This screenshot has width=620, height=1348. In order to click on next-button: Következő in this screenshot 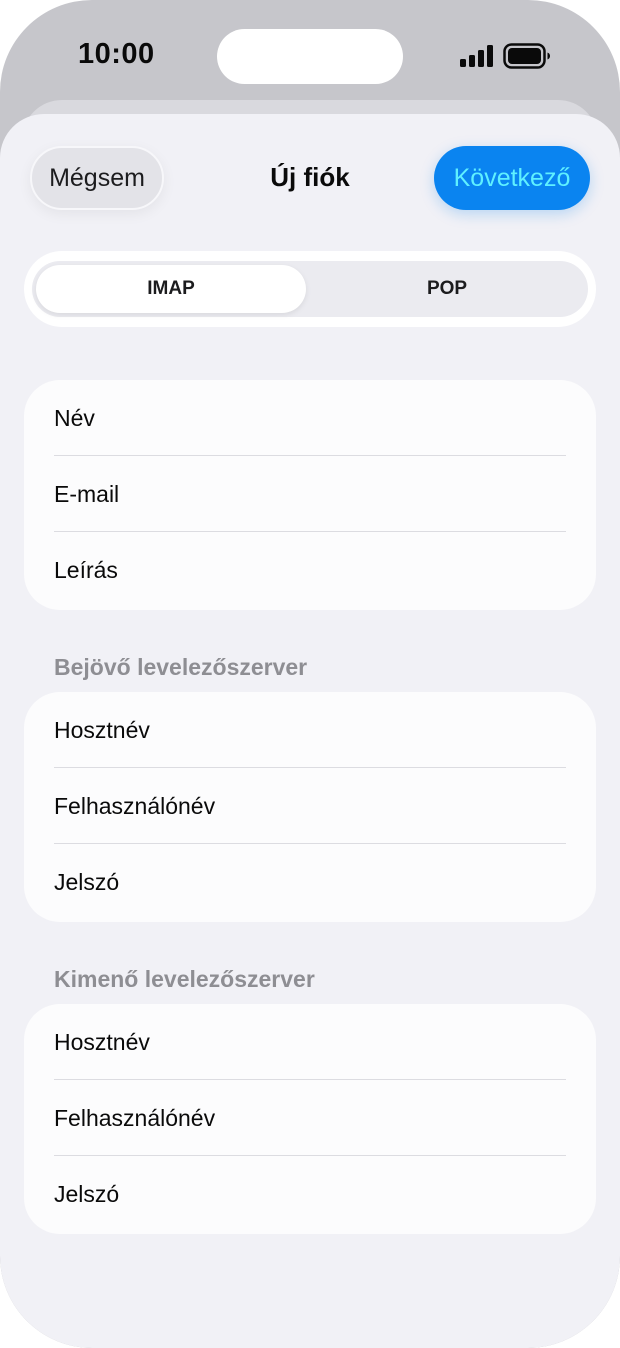, I will do `click(512, 178)`.